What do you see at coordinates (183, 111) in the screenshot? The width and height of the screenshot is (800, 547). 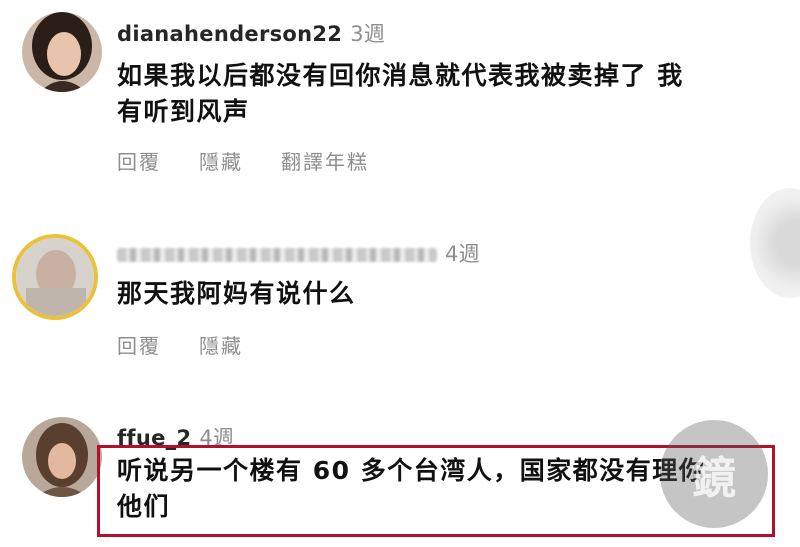 I see `comment-text-line: 有听到风声` at bounding box center [183, 111].